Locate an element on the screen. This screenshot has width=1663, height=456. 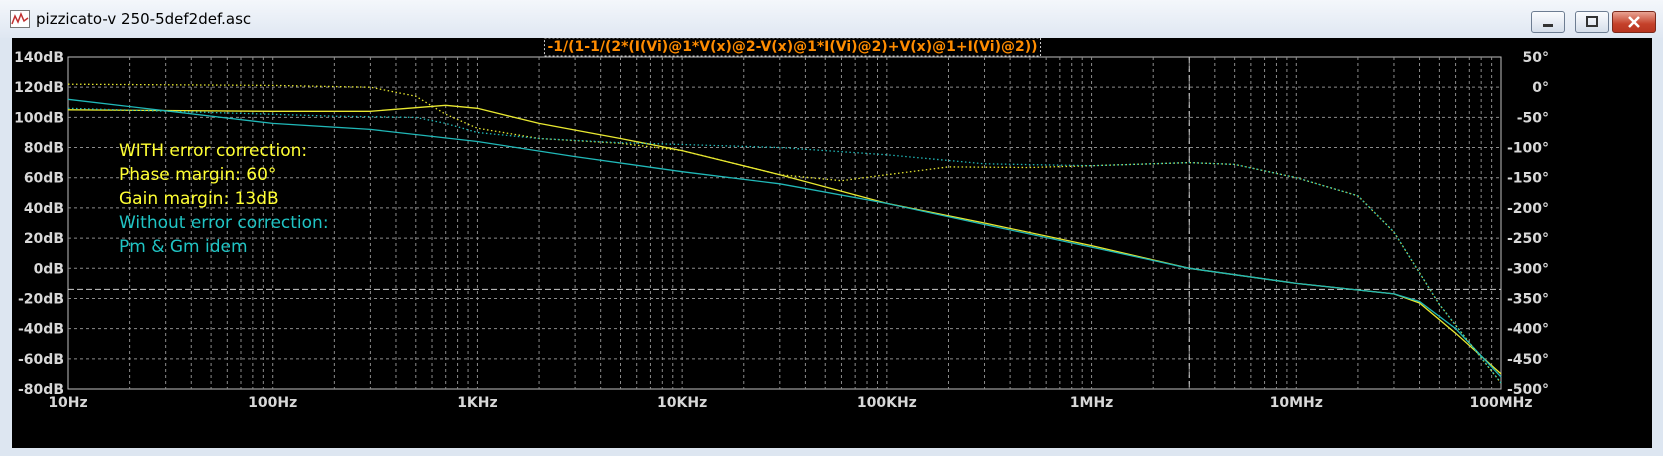
minimize-icon is located at coordinates (1548, 25).